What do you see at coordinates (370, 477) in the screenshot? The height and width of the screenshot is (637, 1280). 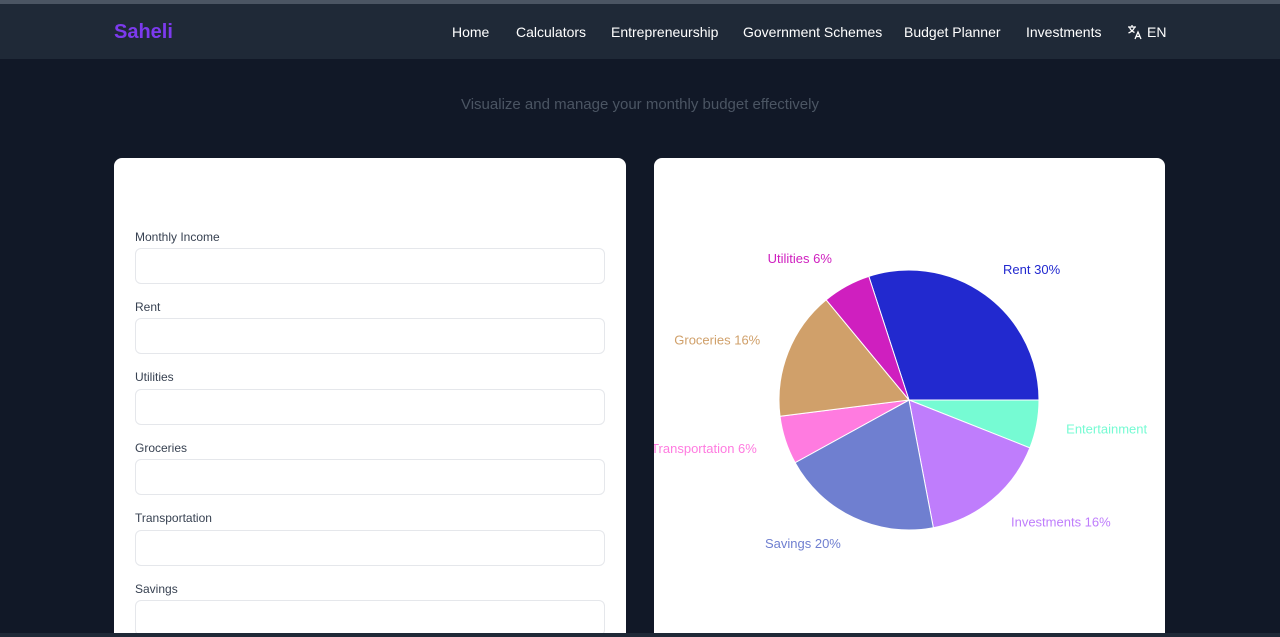 I see `groceries-input` at bounding box center [370, 477].